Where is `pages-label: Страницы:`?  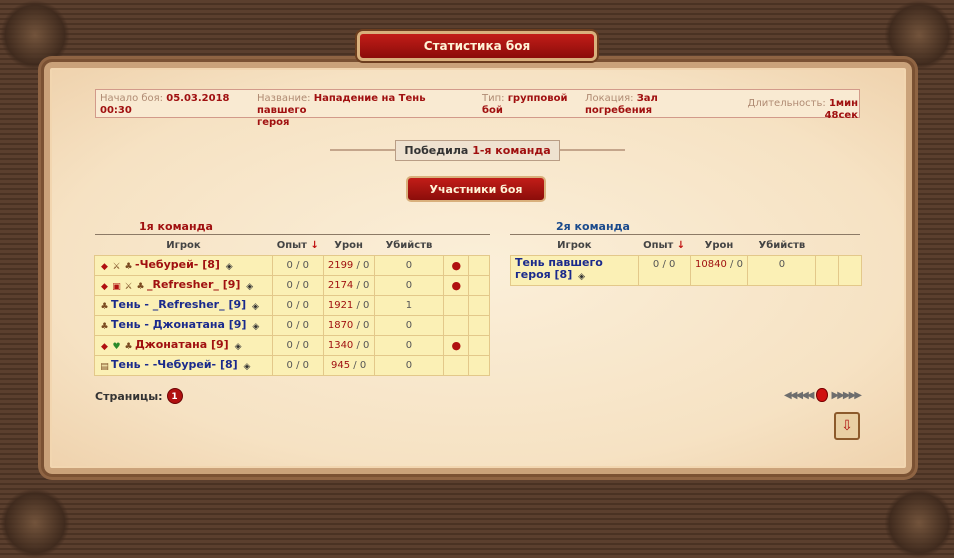 pages-label: Страницы: is located at coordinates (129, 396).